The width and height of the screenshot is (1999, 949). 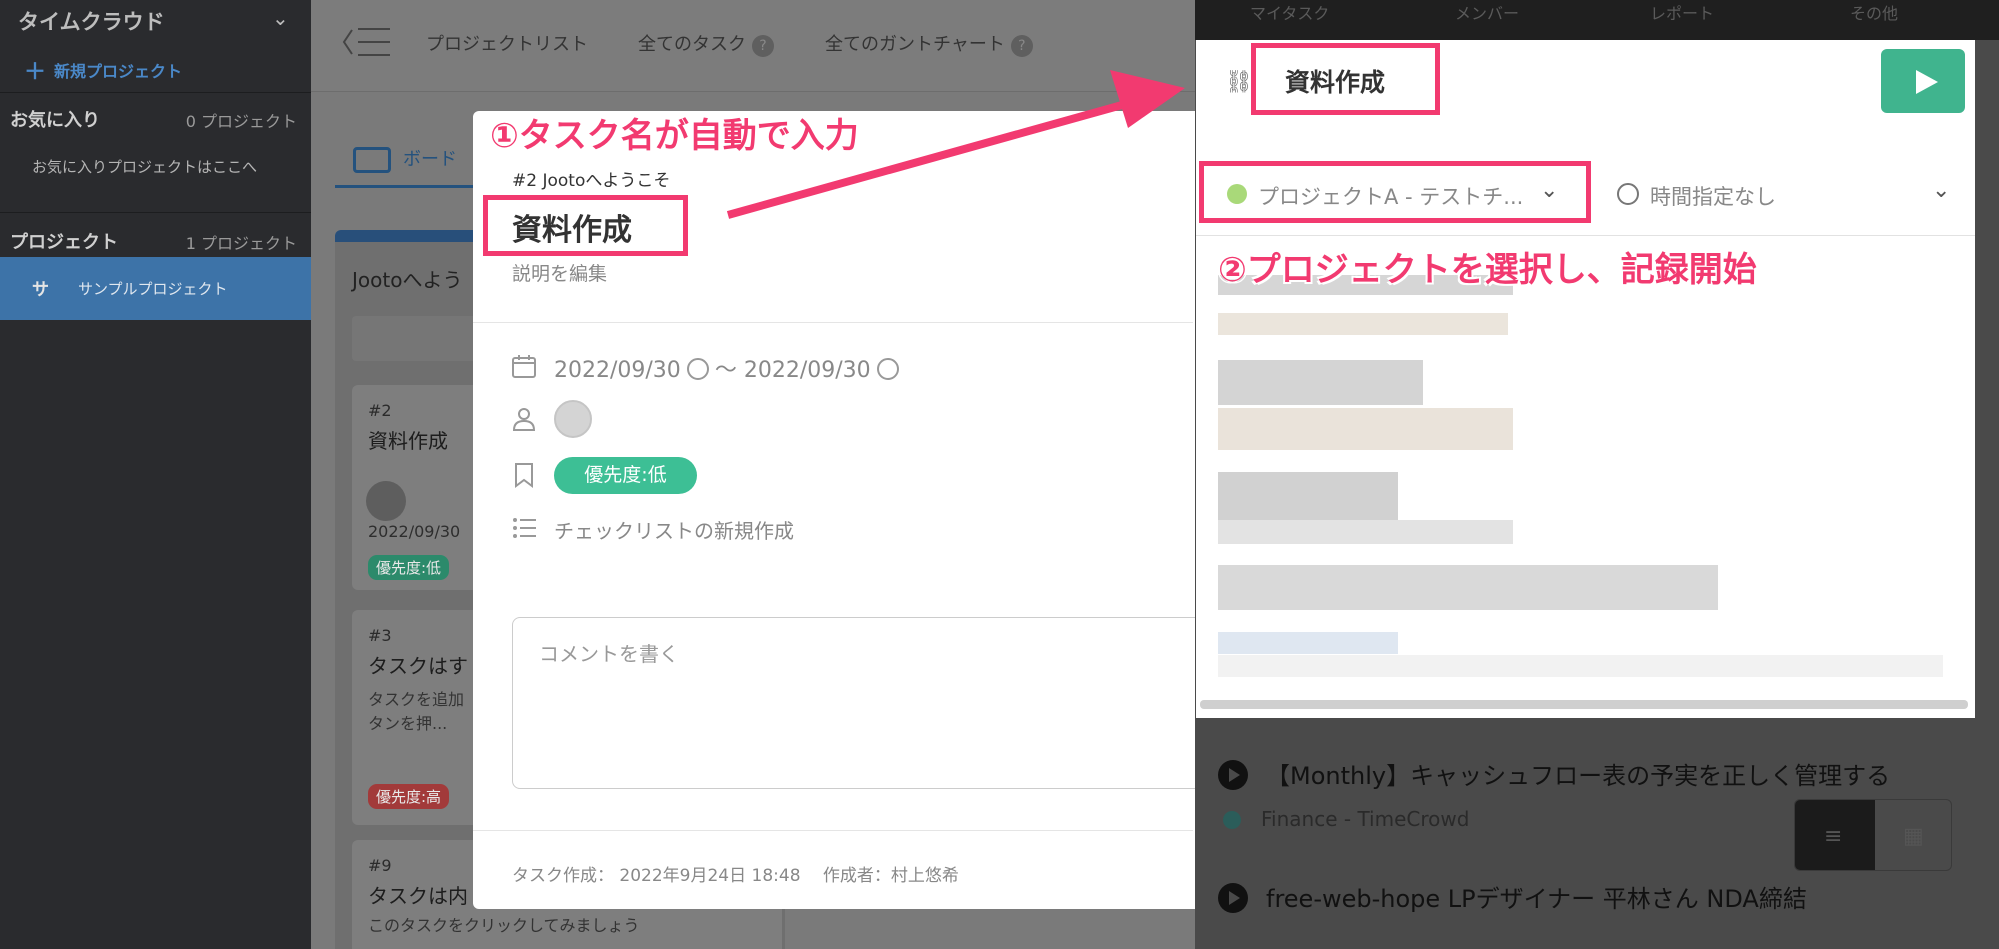 I want to click on comment-input: コメントを書く, so click(x=862, y=703).